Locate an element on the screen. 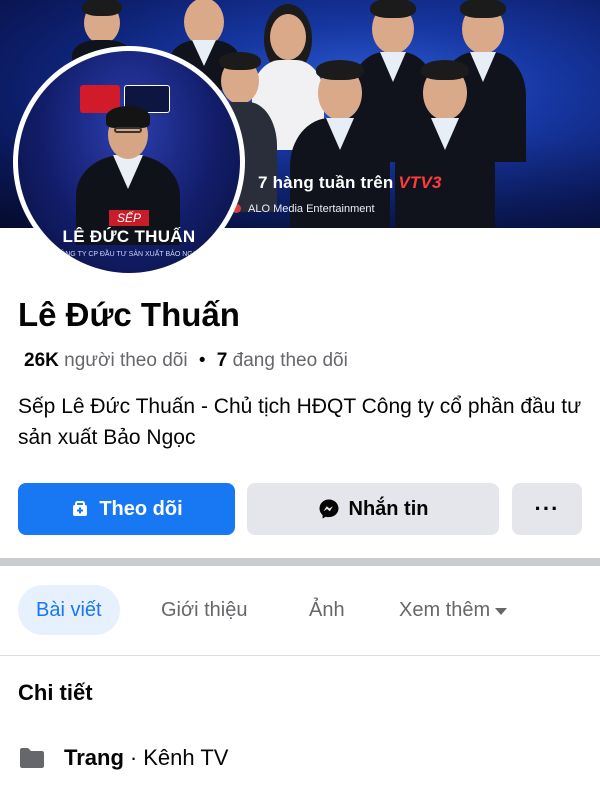 The image size is (600, 800). profile-stats: 26K người theo dõi • 7 đang theo dõi is located at coordinates (186, 361).